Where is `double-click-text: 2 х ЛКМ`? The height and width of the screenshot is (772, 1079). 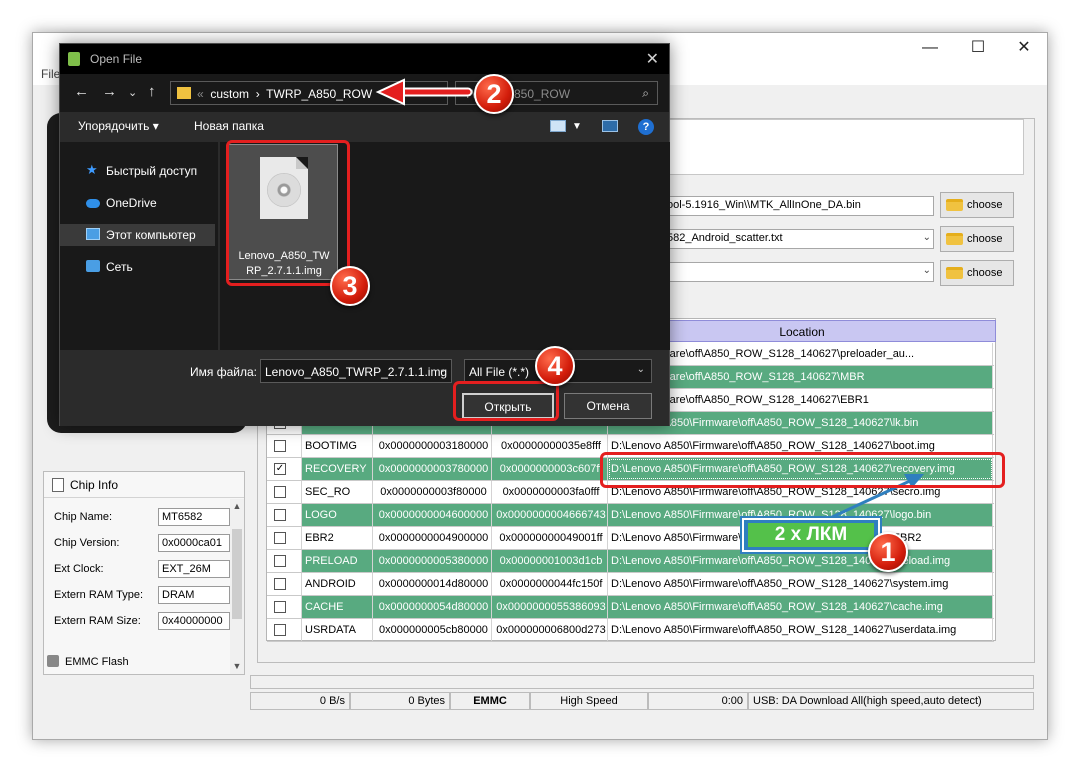
double-click-text: 2 х ЛКМ is located at coordinates (811, 535).